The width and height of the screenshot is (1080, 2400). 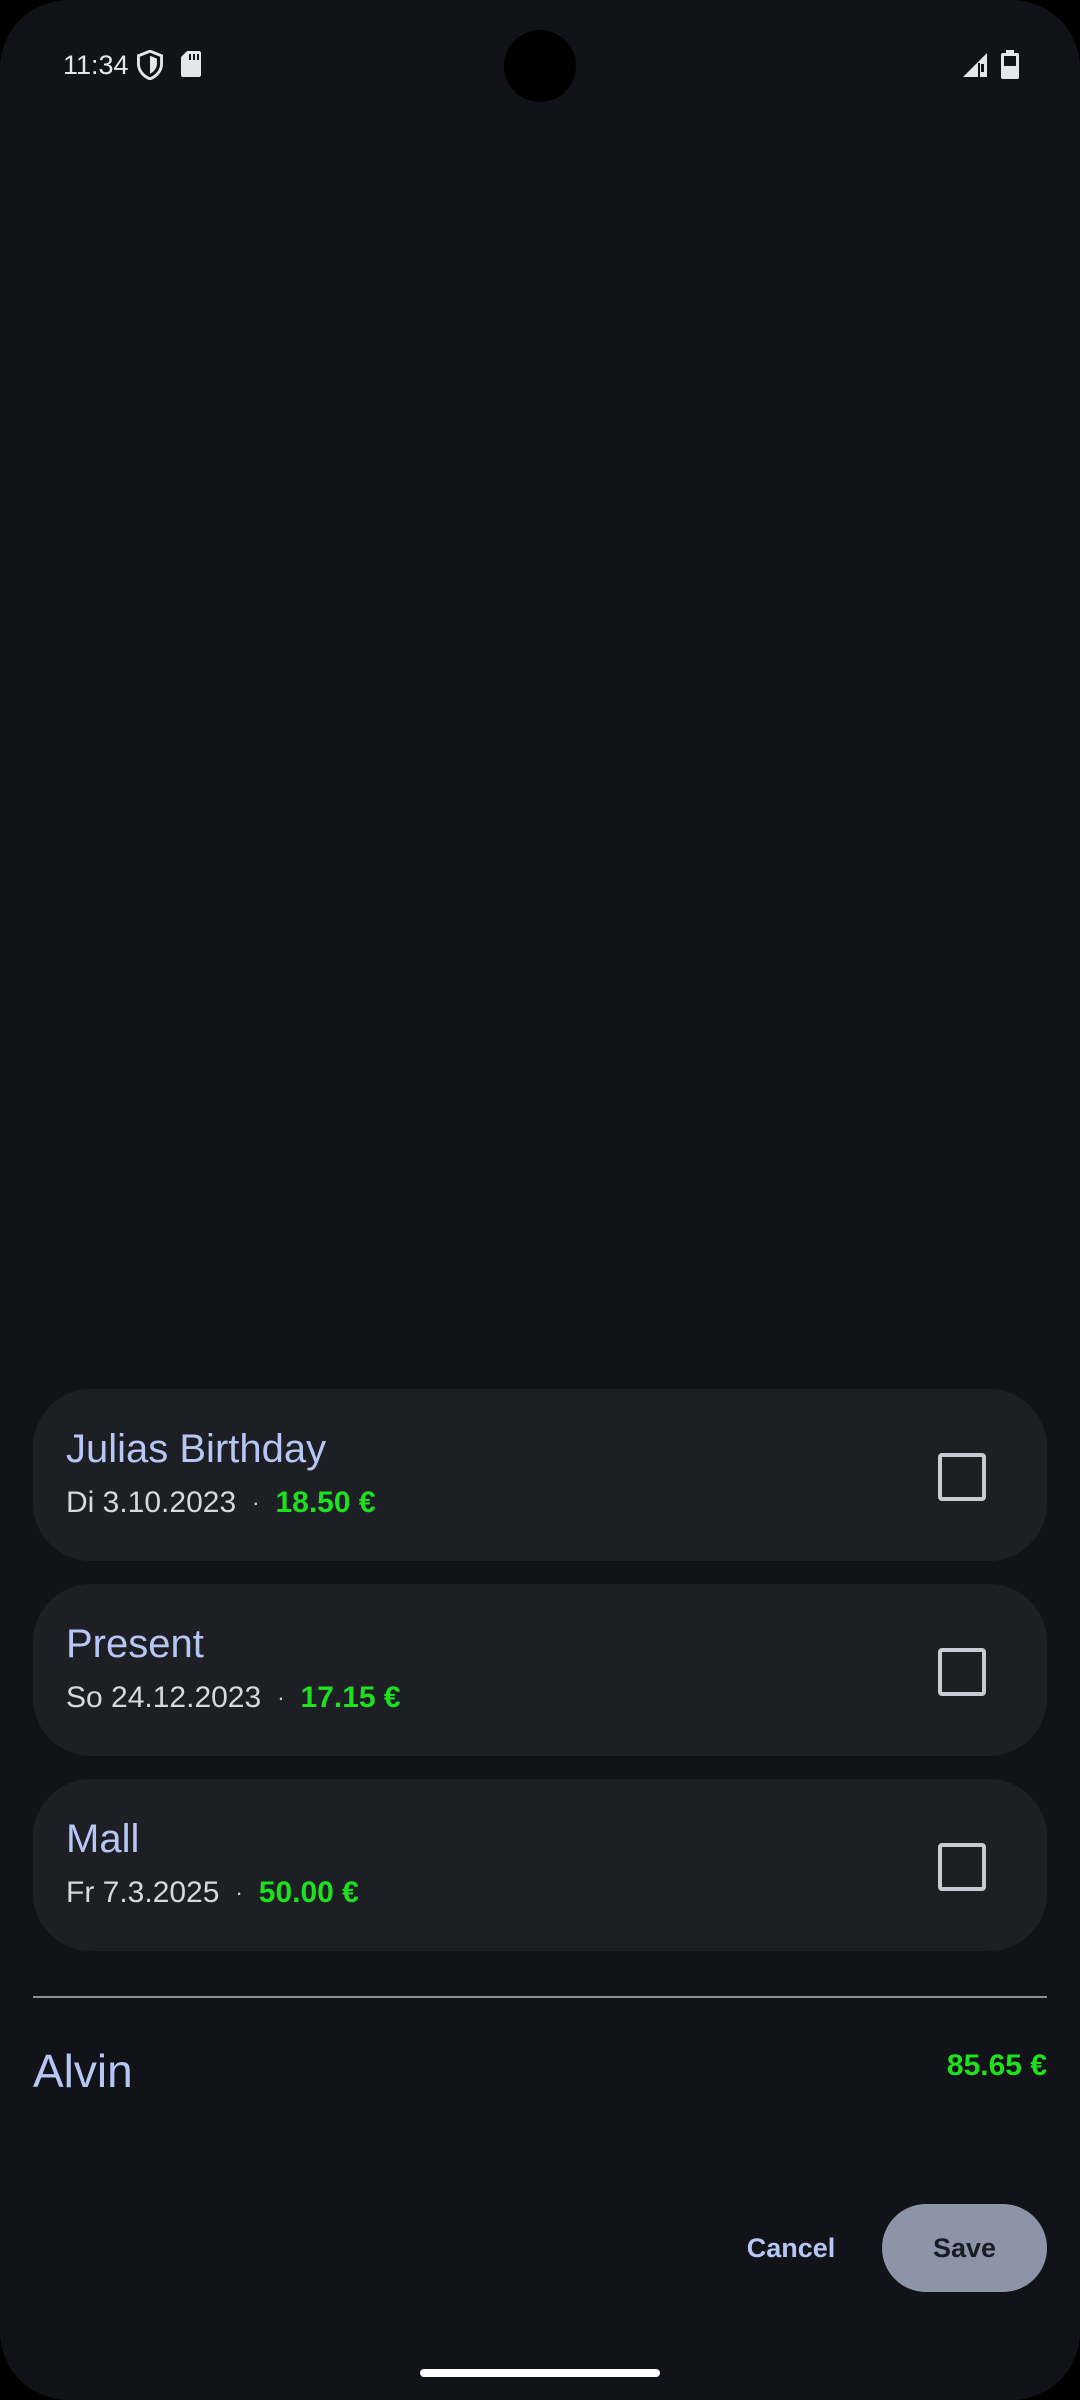 What do you see at coordinates (325, 1502) in the screenshot?
I see `item-amount: 18.50 €` at bounding box center [325, 1502].